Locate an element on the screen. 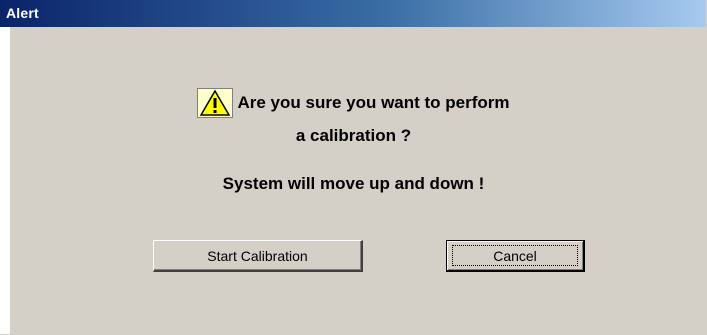 The image size is (707, 335). window-title: Alert is located at coordinates (22, 13).